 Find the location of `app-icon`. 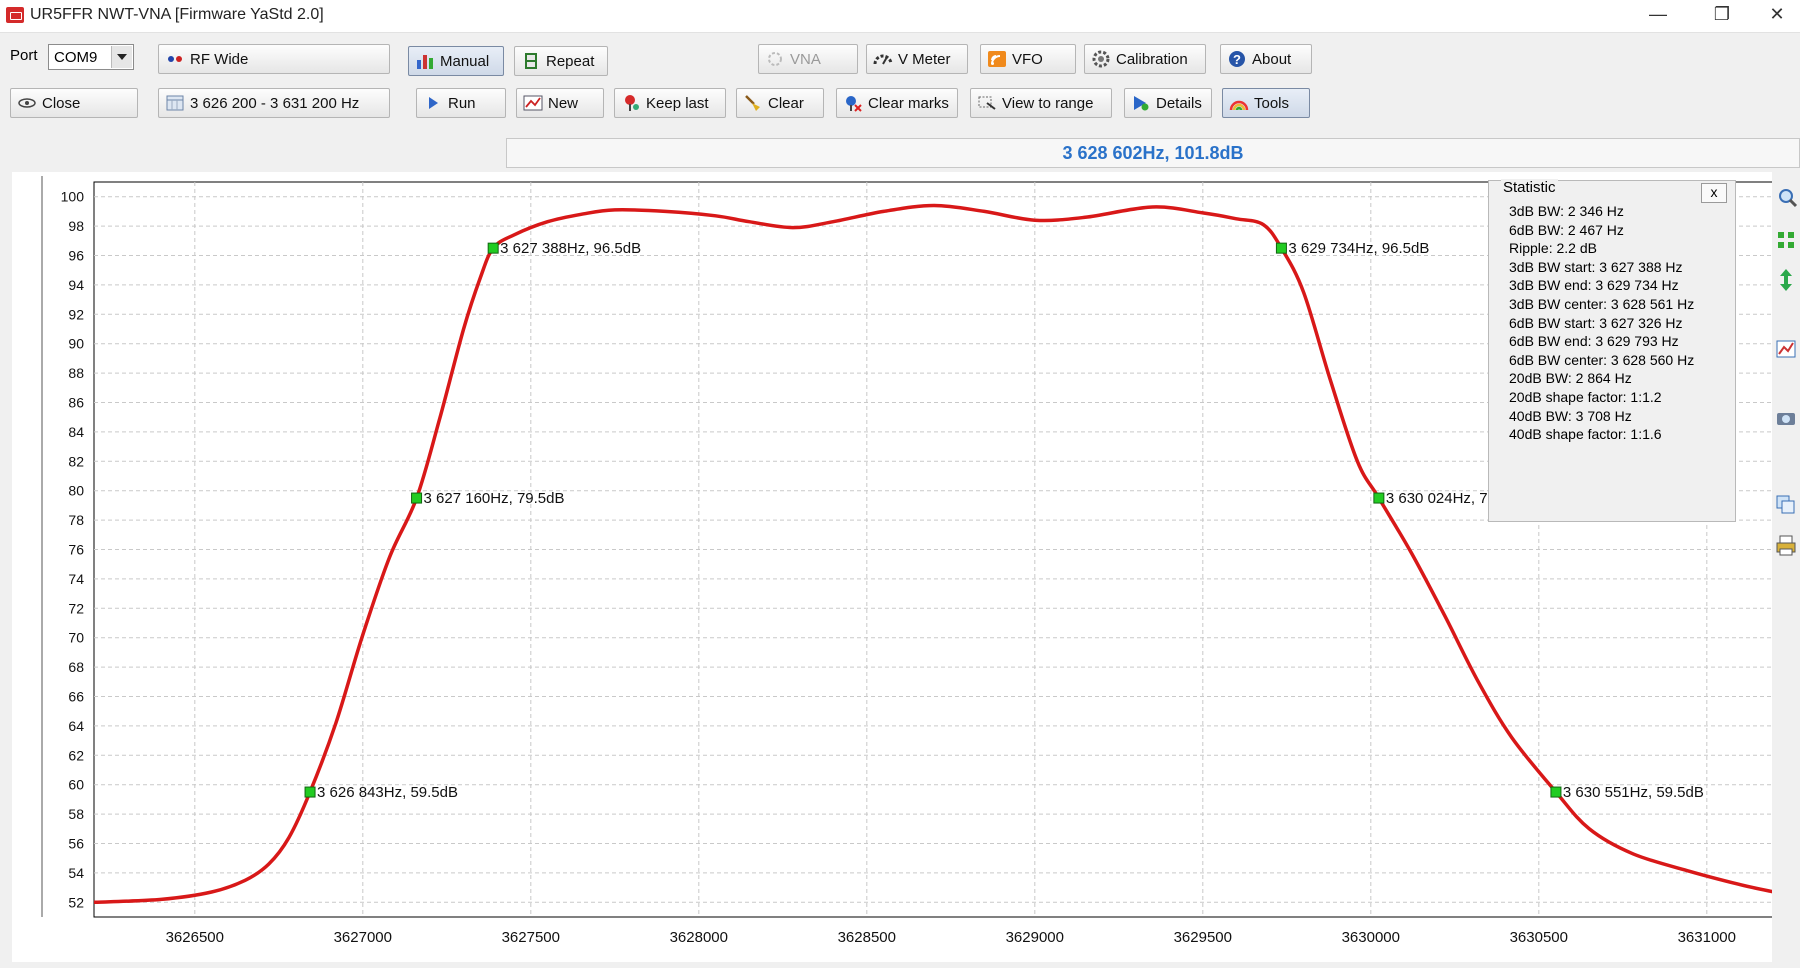

app-icon is located at coordinates (15, 15).